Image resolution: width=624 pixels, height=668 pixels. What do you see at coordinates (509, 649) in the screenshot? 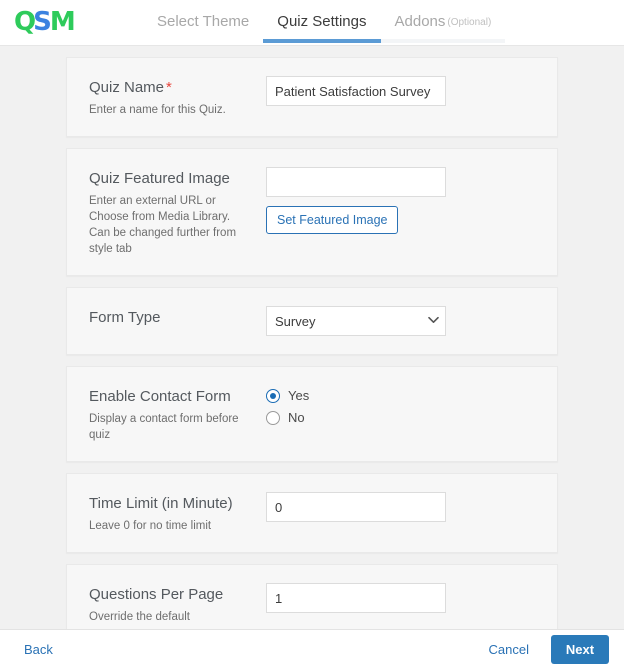
I see `cancel-button: Cancel` at bounding box center [509, 649].